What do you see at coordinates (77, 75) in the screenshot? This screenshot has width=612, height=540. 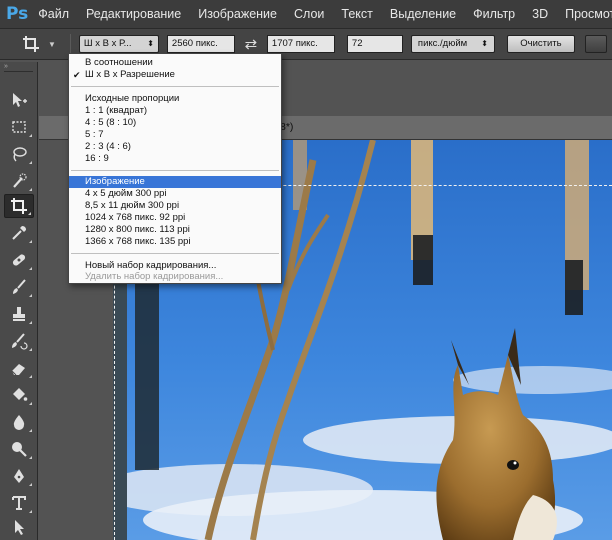 I see `checkmark-icon: ✔` at bounding box center [77, 75].